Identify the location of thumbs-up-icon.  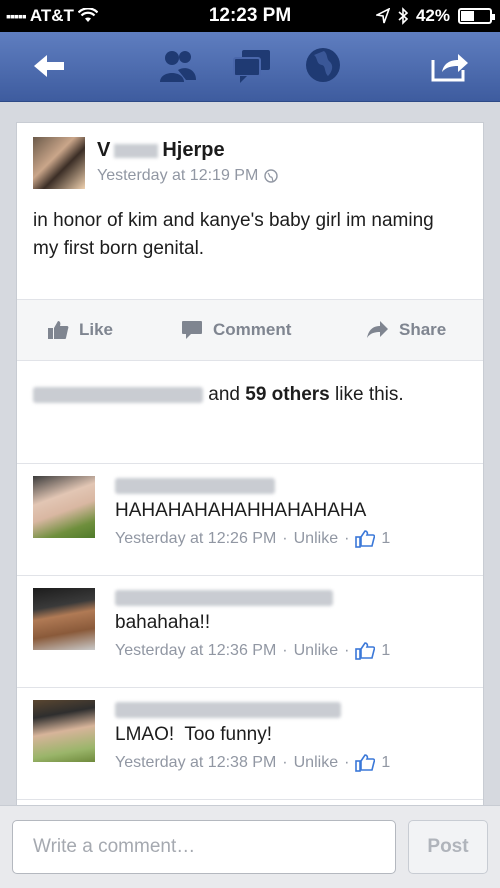
(58, 330).